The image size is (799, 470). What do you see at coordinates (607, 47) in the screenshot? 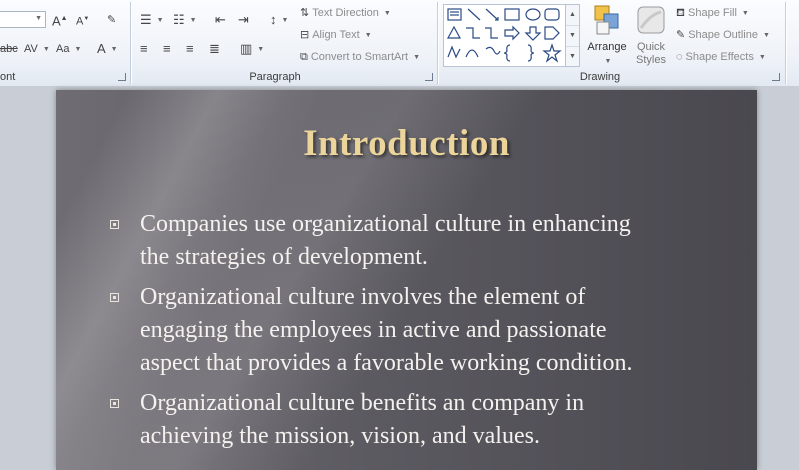
I see `arrange-label: Arrange` at bounding box center [607, 47].